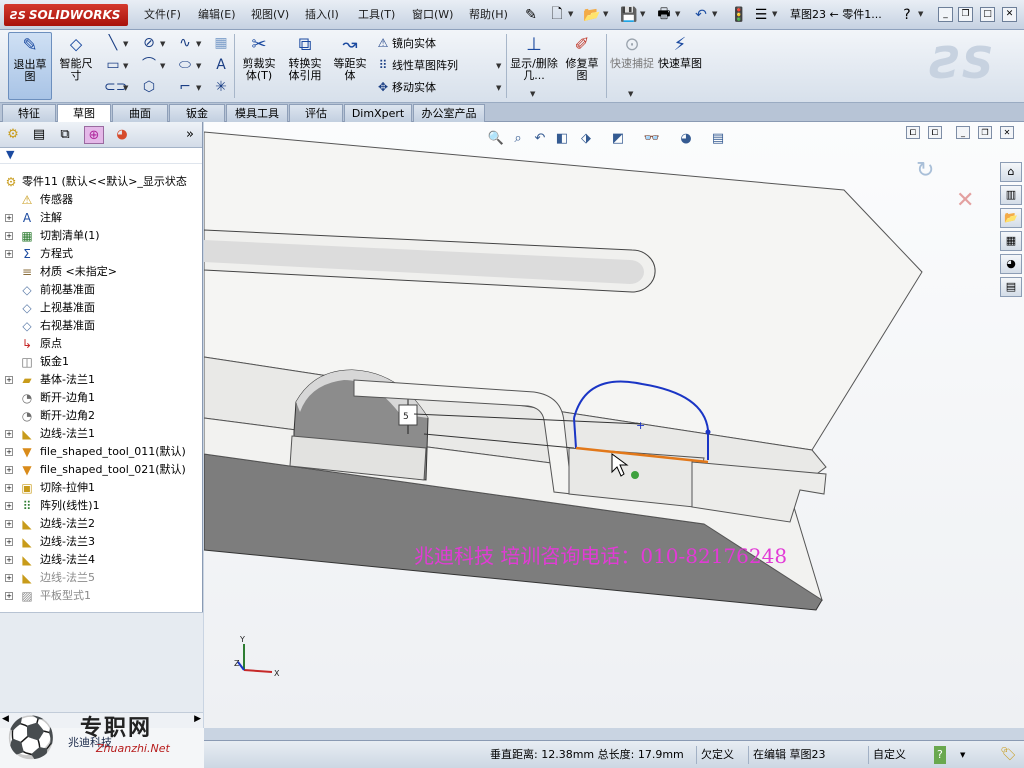 This screenshot has width=1024, height=768. What do you see at coordinates (1011, 172) in the screenshot?
I see `solidworks-resources-icon: ⌂` at bounding box center [1011, 172].